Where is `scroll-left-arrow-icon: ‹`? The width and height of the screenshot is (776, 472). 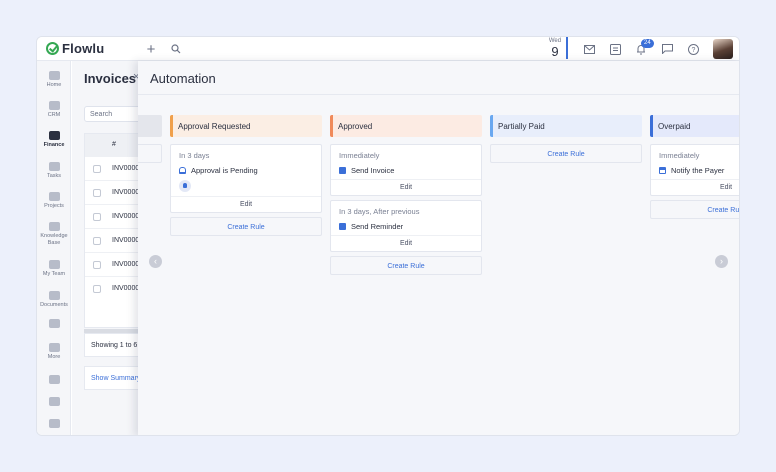 scroll-left-arrow-icon: ‹ is located at coordinates (155, 261).